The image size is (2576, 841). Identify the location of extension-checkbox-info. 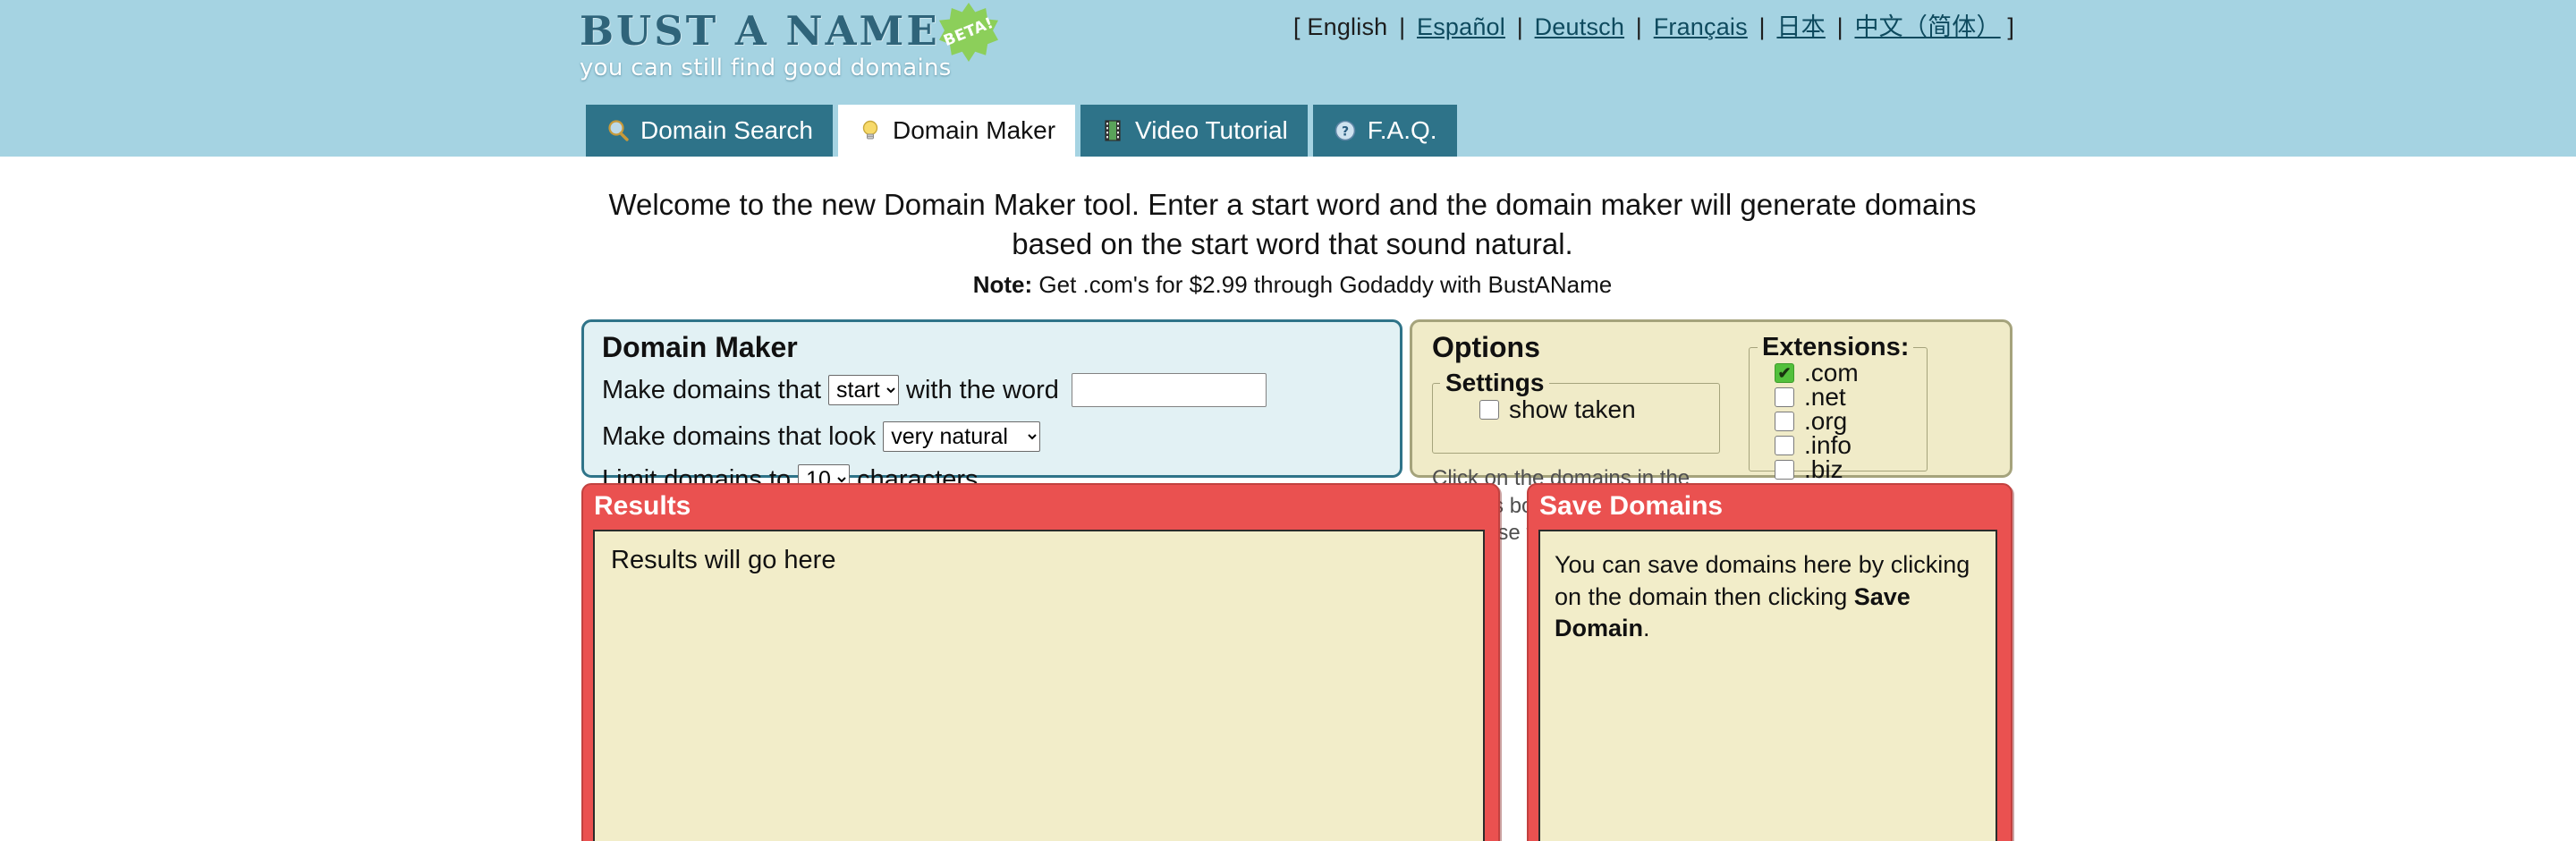
(1784, 445).